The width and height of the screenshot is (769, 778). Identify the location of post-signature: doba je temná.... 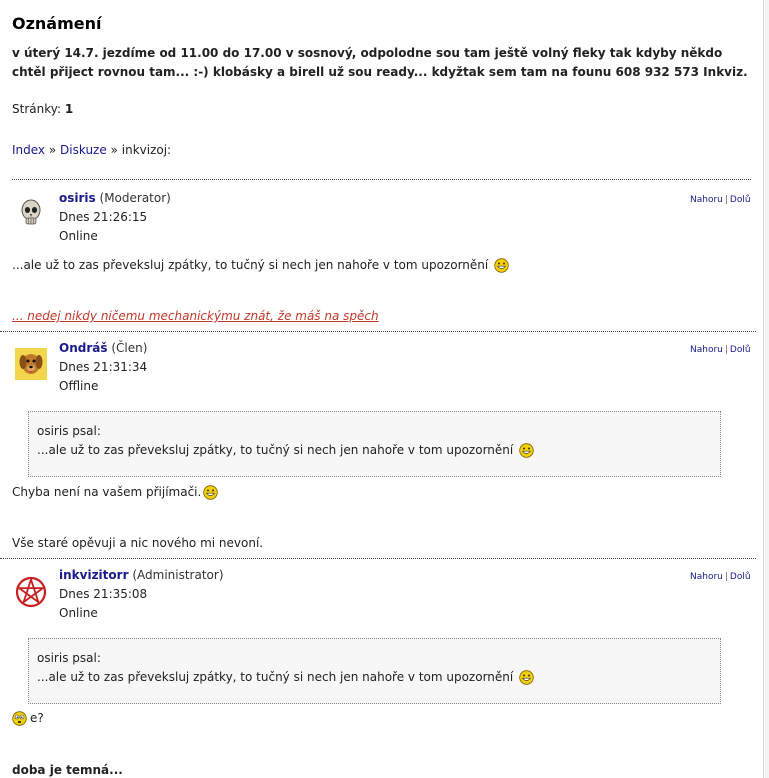
(67, 770).